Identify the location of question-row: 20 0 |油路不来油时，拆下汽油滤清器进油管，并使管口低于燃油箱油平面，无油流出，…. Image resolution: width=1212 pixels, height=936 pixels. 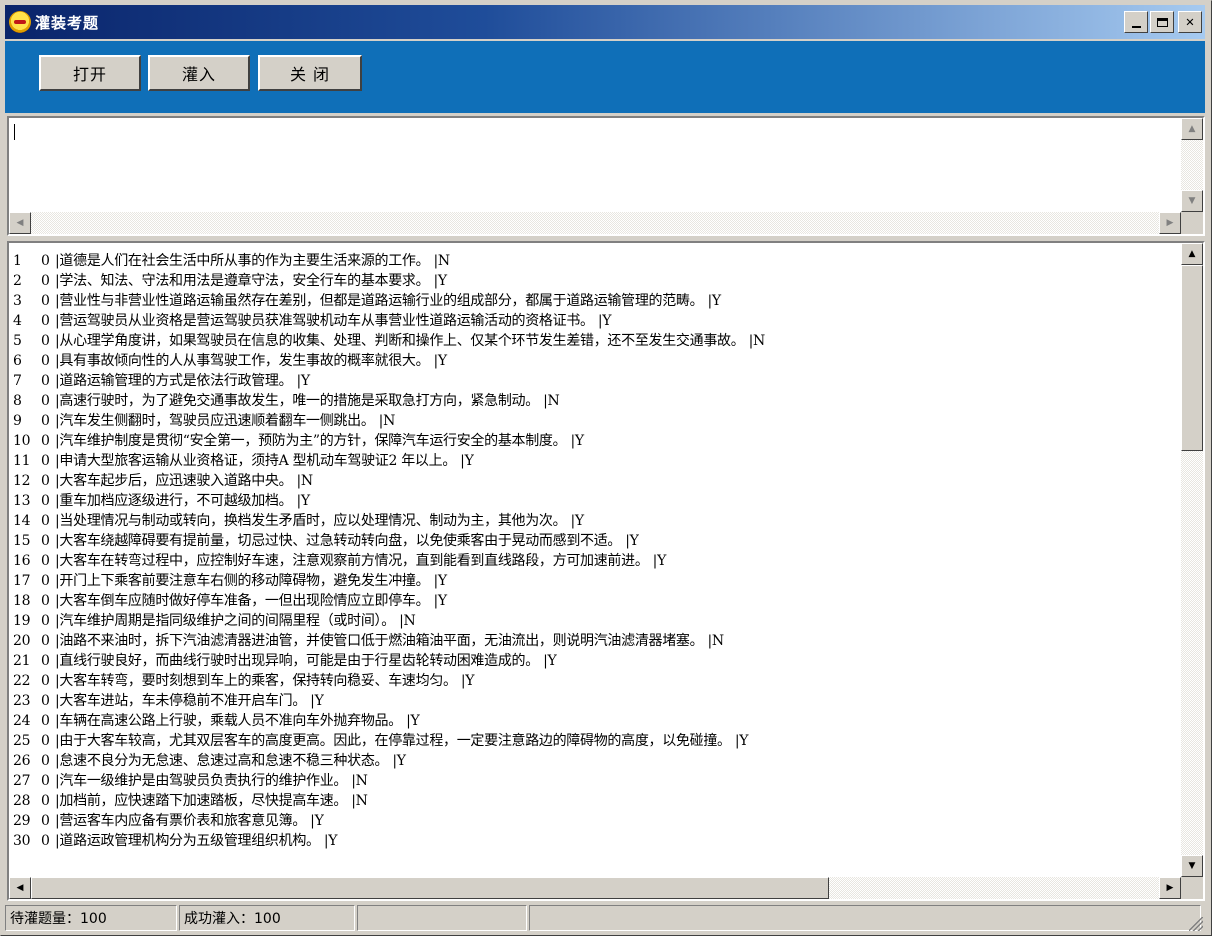
(596, 641).